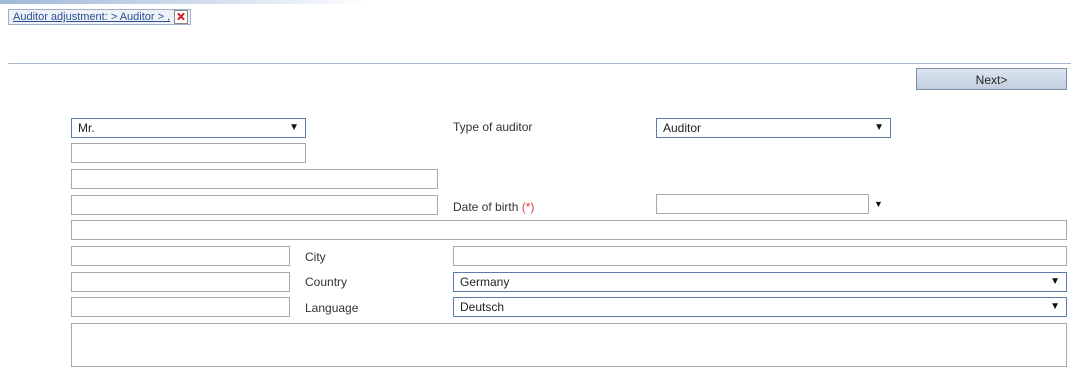  I want to click on required-marker: (*), so click(528, 207).